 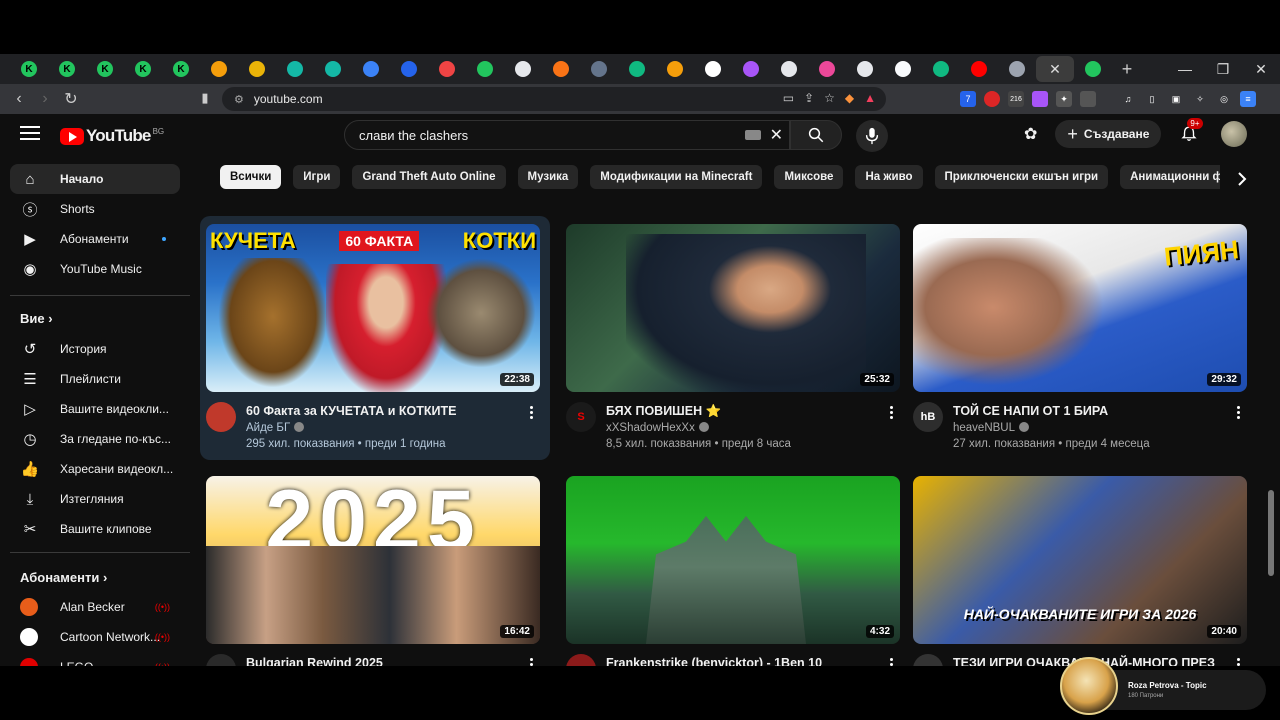 What do you see at coordinates (36, 318) in the screenshot?
I see `sidebar-you-heading: Вие ›` at bounding box center [36, 318].